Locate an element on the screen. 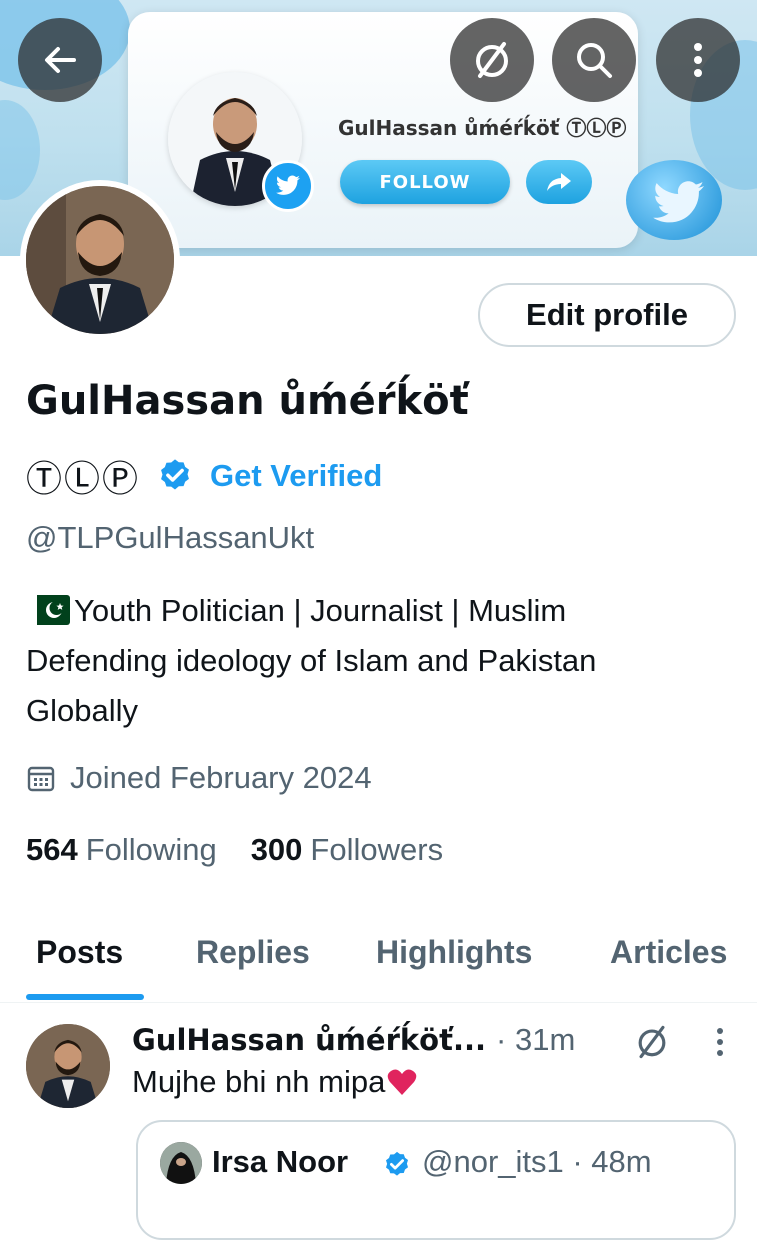 The height and width of the screenshot is (1240, 757). following-count: 564 is located at coordinates (52, 849).